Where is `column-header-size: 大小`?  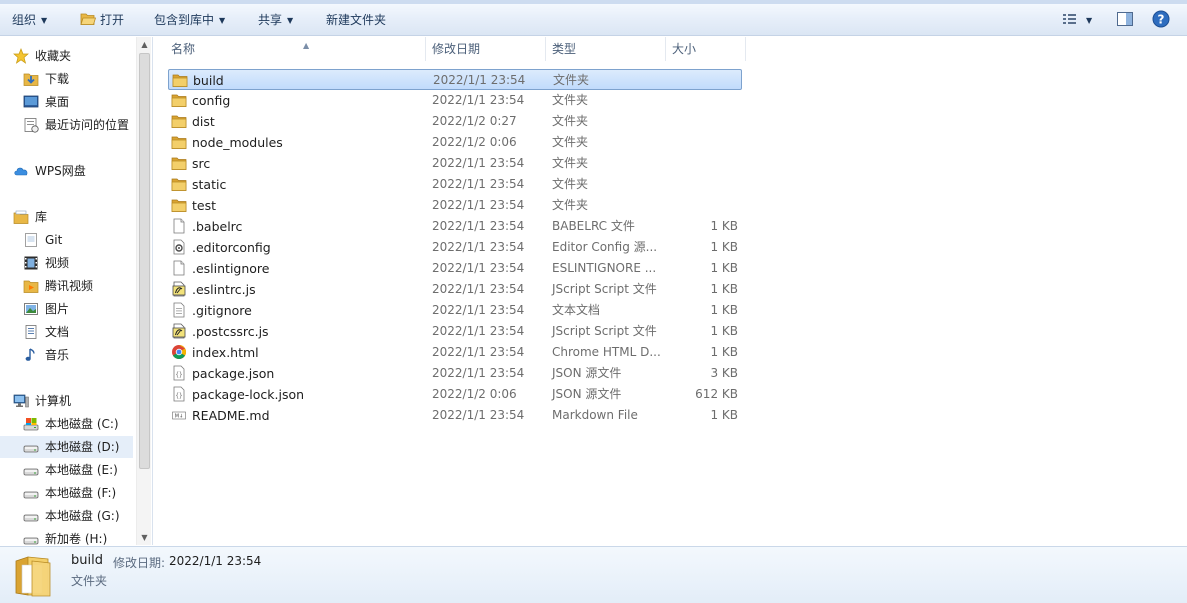 column-header-size: 大小 is located at coordinates (706, 49).